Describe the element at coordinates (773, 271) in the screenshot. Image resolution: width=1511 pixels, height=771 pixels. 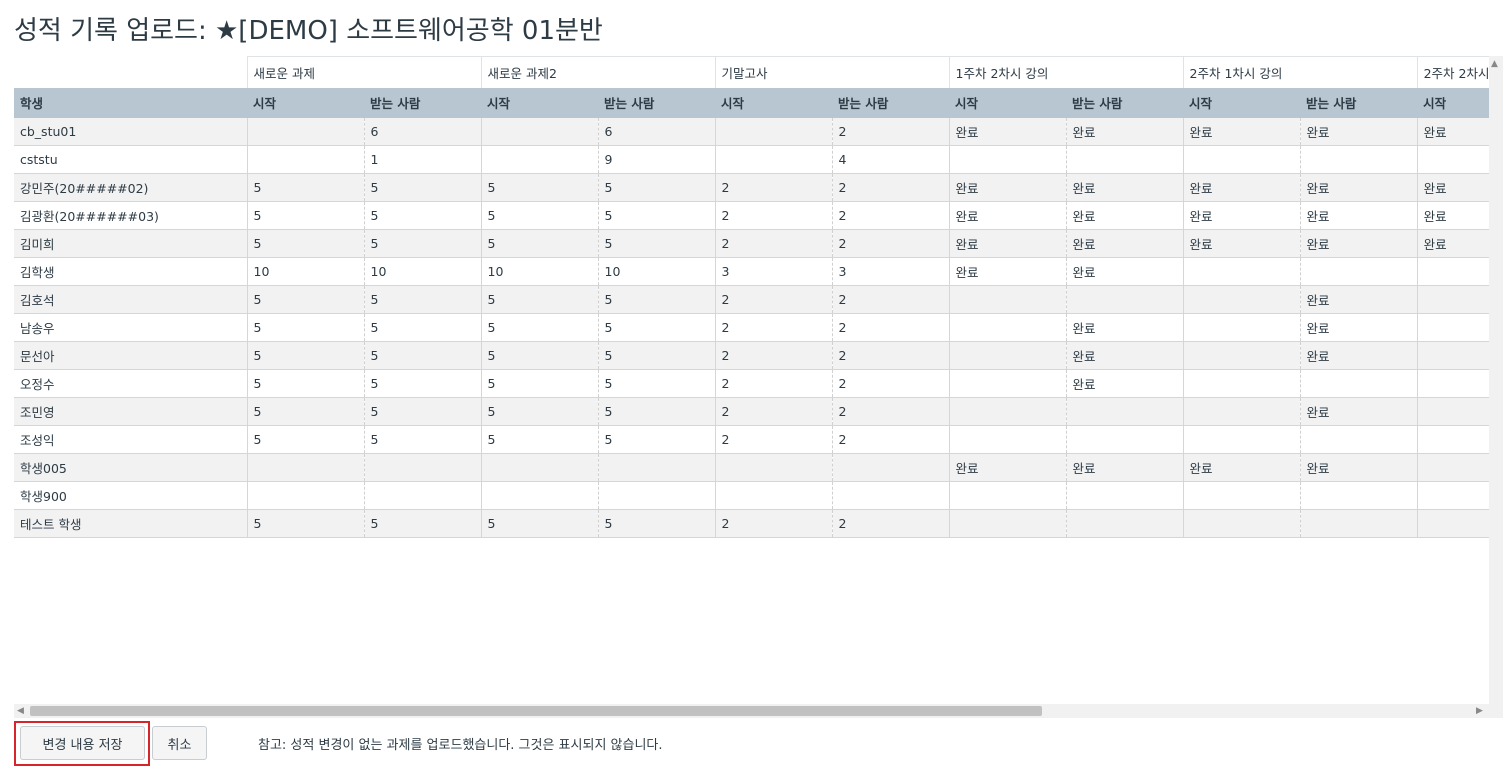
I see `grade-cell: 3` at that location.